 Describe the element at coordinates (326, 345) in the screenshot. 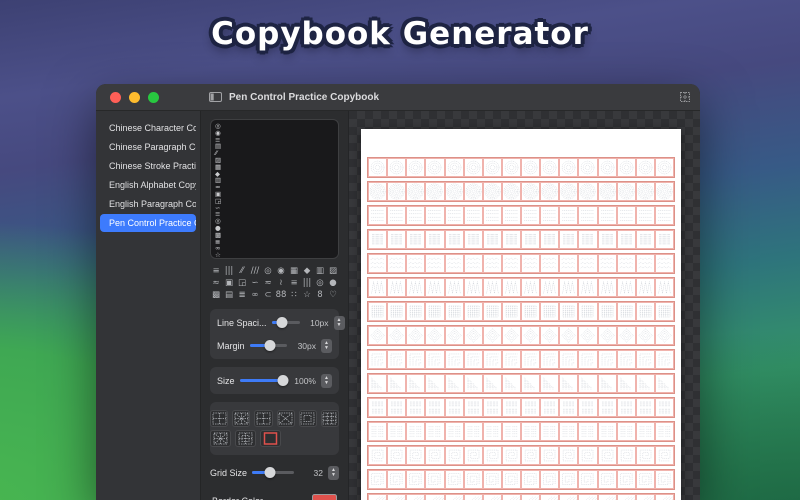

I see `margin-stepper: ▲ ▼` at that location.